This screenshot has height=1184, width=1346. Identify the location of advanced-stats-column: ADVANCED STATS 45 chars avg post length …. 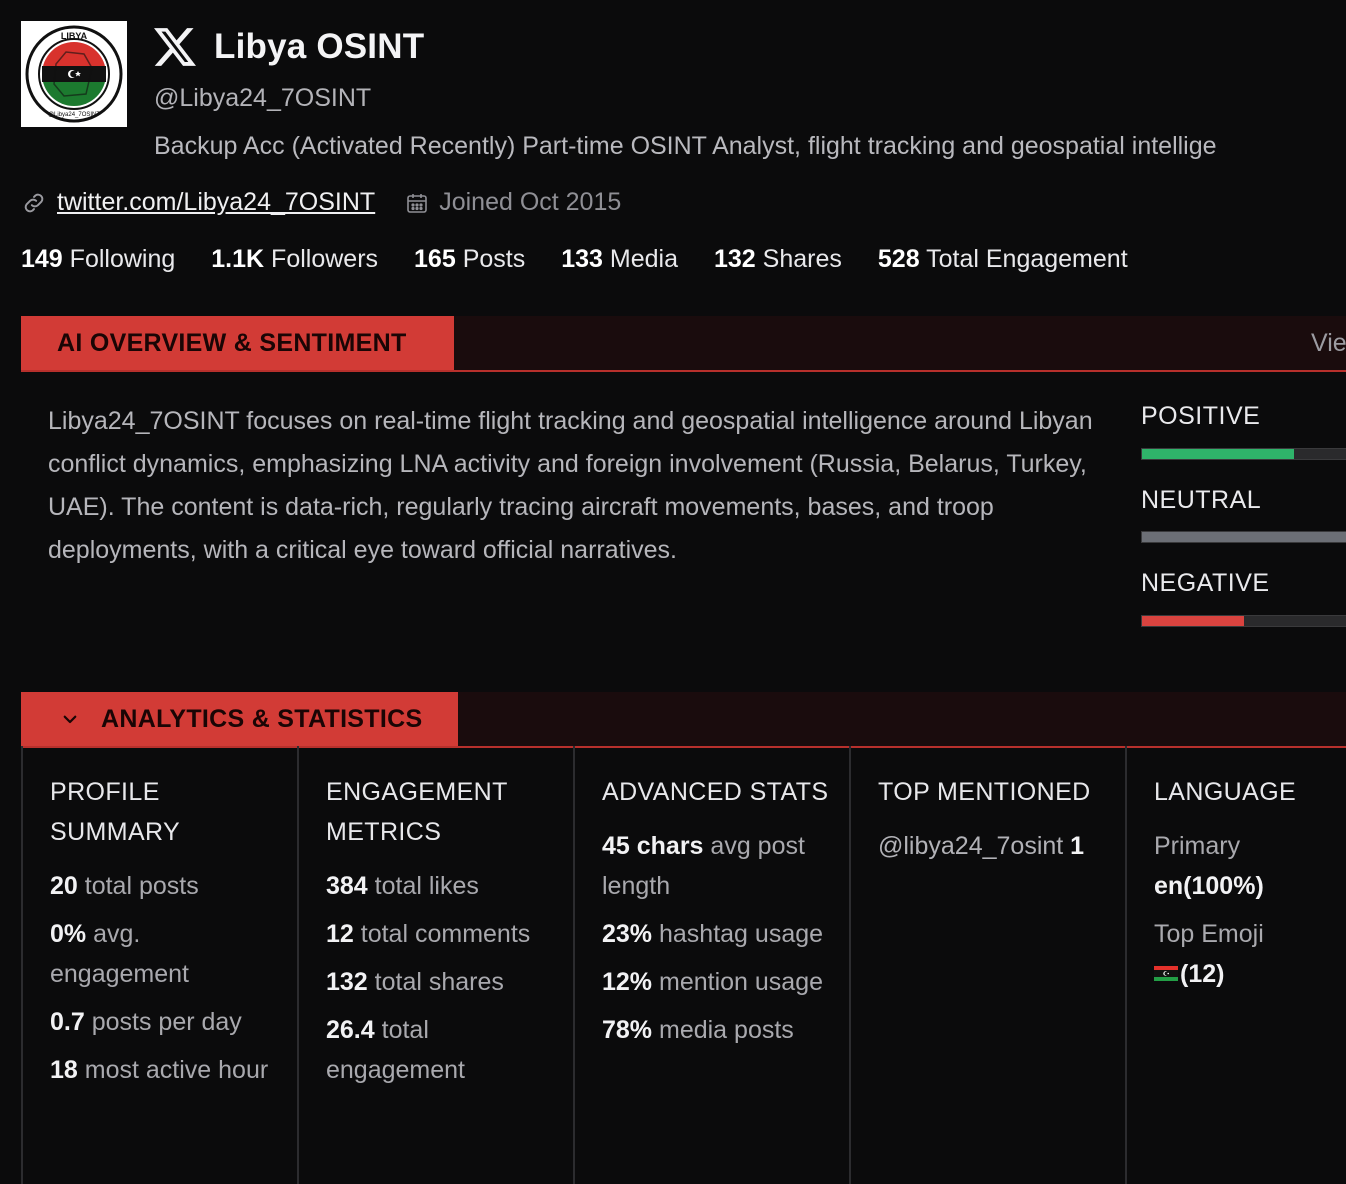
(711, 965).